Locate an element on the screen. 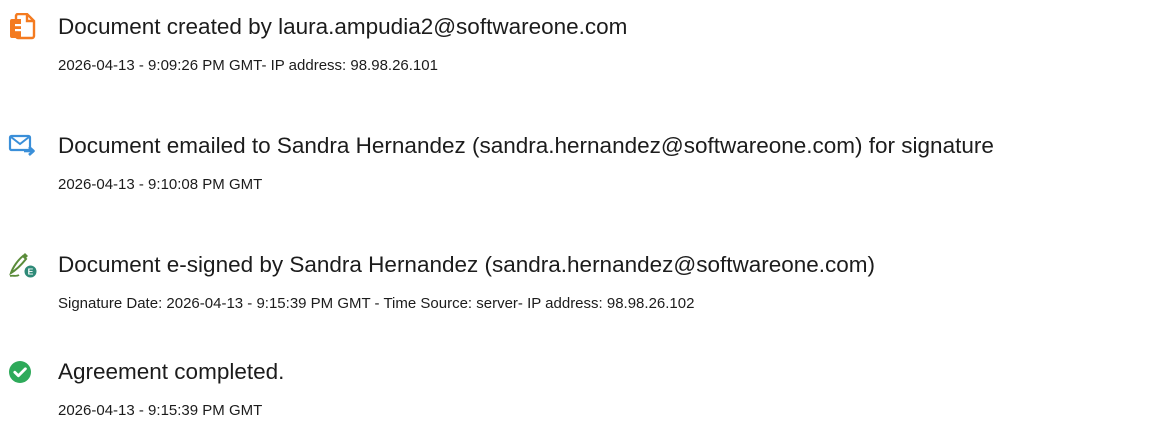  event-timestamp: 2026-04-13 - 9:10:08 PM GMT is located at coordinates (160, 184).